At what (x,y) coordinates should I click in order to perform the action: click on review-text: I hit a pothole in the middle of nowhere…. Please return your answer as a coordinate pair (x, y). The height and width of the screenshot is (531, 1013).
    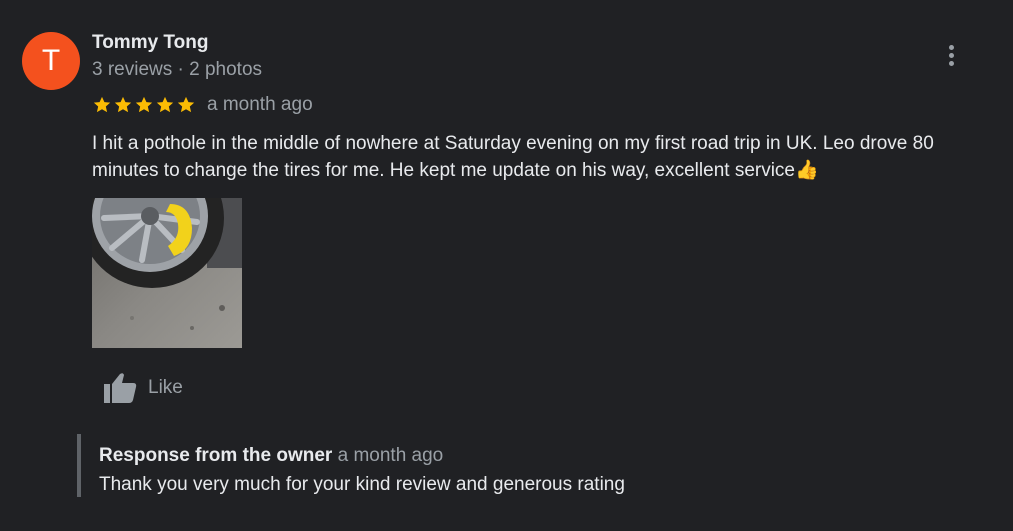
    Looking at the image, I should click on (513, 157).